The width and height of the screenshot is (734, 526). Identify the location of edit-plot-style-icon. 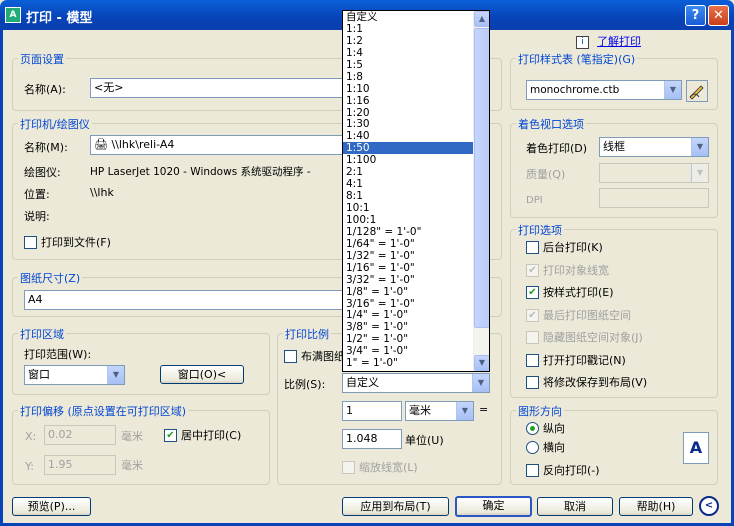
(697, 91).